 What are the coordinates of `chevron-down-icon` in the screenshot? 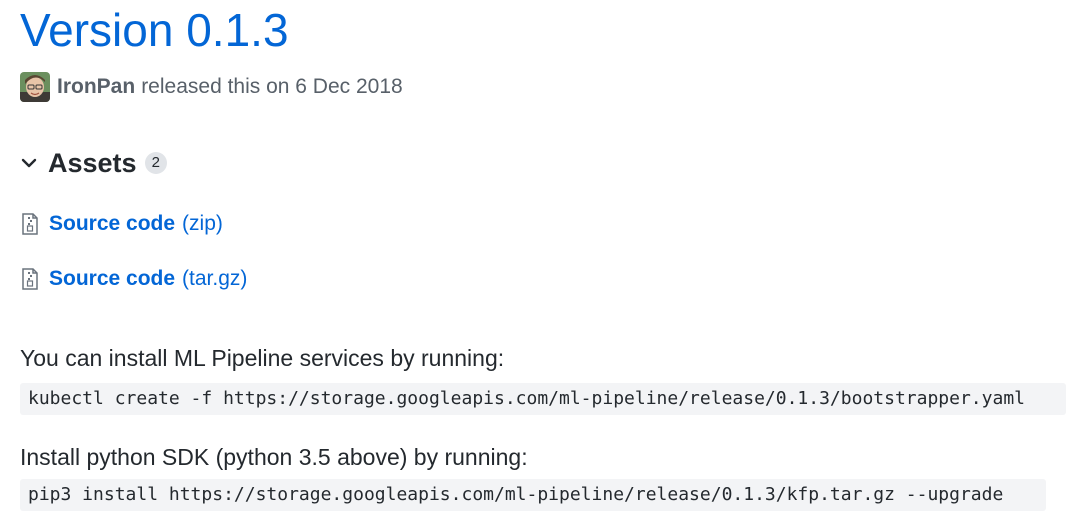 It's located at (29, 163).